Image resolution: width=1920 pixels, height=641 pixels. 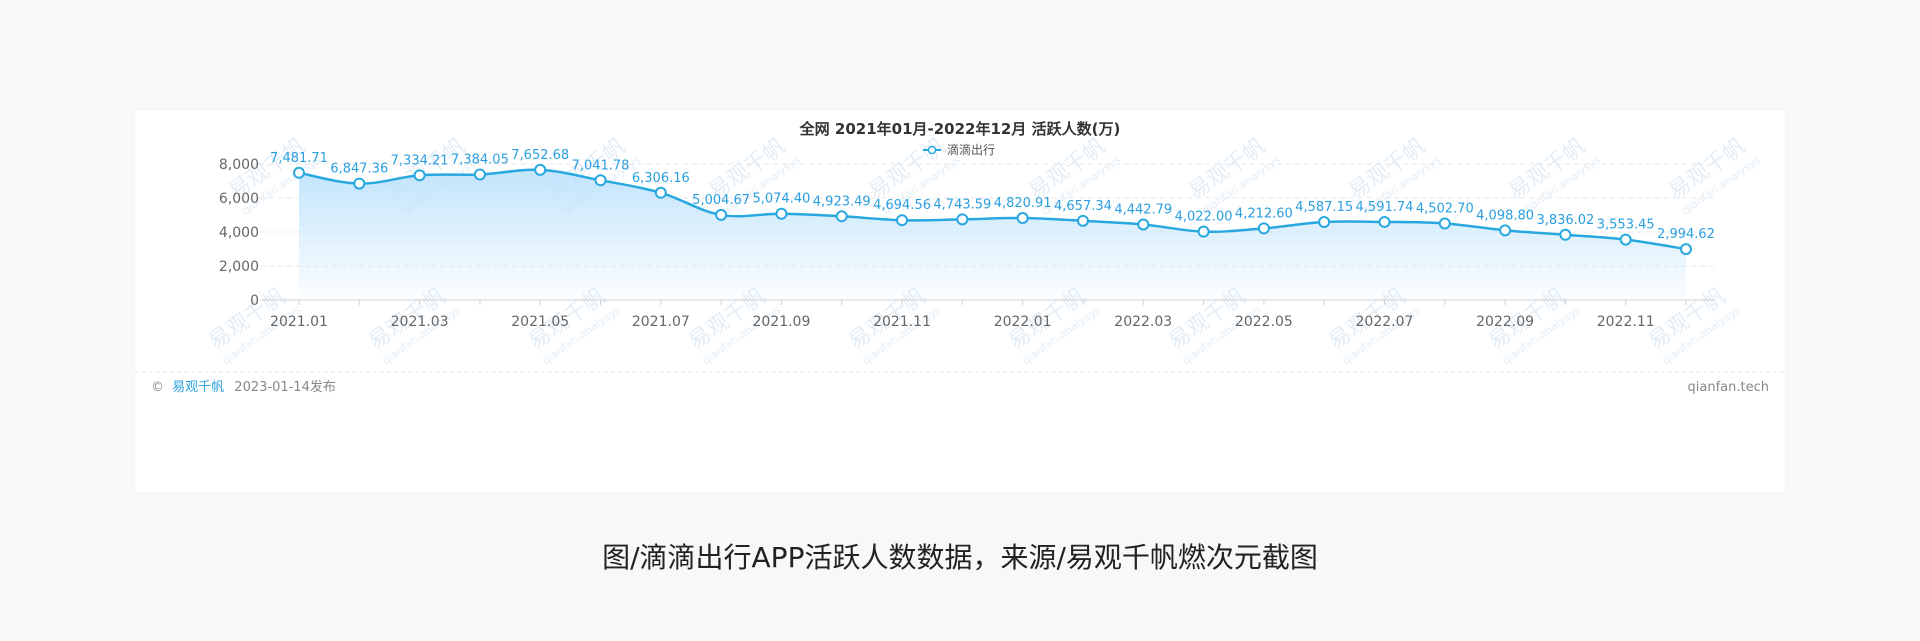 I want to click on footer-credit: © 易观千帆 2023-01-14发布, so click(x=243, y=387).